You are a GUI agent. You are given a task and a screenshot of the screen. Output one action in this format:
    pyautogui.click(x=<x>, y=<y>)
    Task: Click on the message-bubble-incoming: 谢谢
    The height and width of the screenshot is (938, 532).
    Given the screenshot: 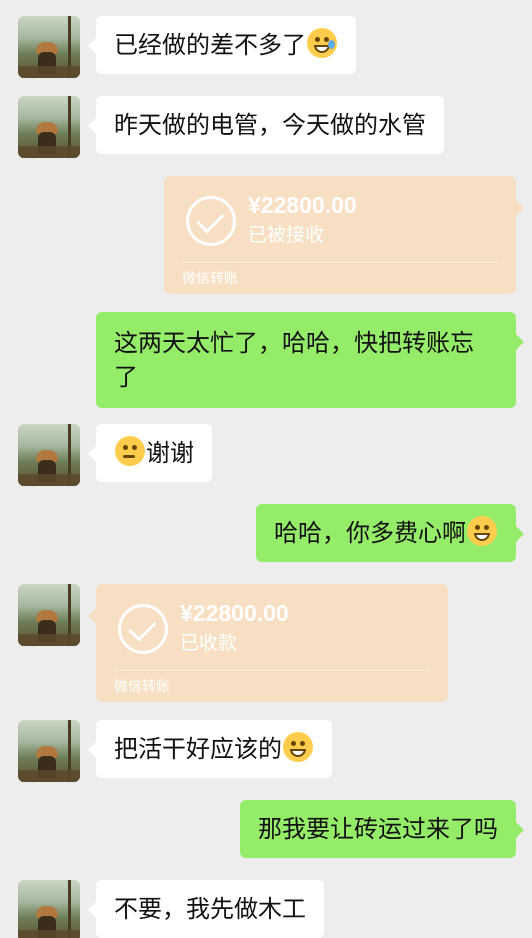 What is the action you would take?
    pyautogui.click(x=150, y=453)
    